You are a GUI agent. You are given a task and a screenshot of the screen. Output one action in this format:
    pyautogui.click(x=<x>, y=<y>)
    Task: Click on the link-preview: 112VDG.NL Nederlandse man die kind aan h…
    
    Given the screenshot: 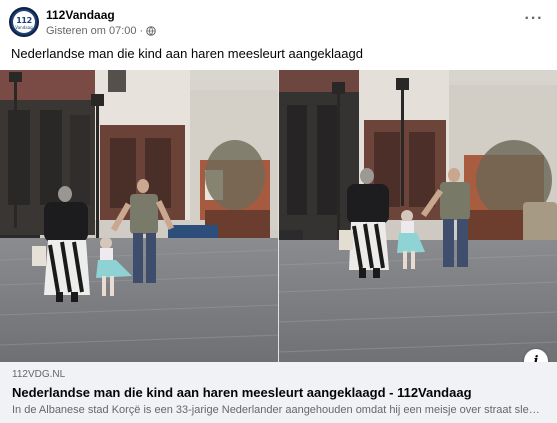 What is the action you would take?
    pyautogui.click(x=278, y=392)
    